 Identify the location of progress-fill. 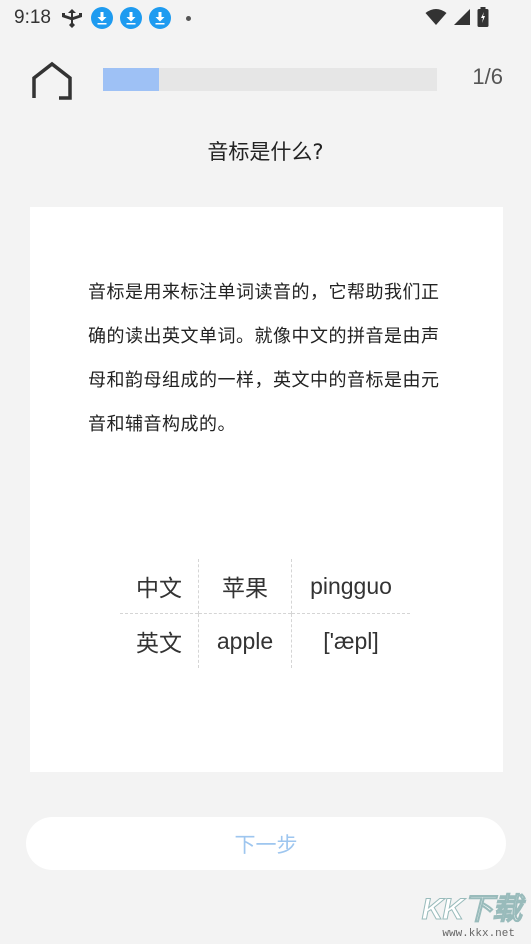
(131, 79).